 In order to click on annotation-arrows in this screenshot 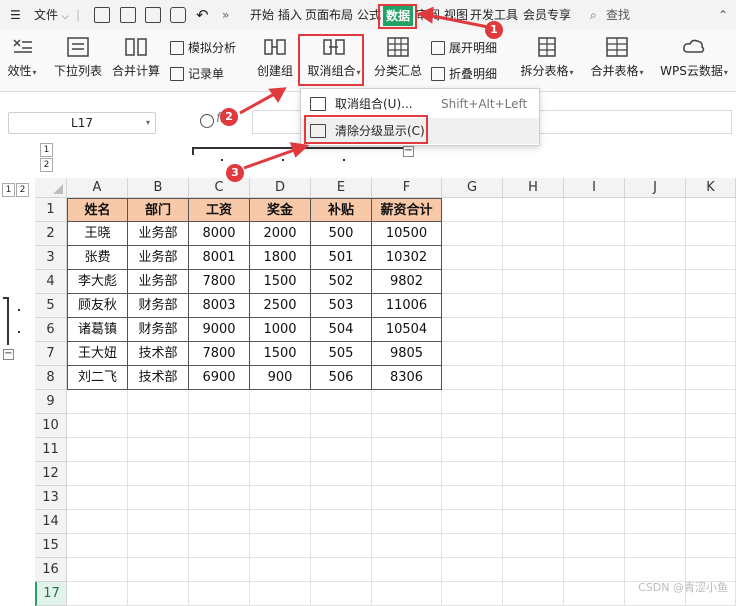, I will do `click(364, 88)`.